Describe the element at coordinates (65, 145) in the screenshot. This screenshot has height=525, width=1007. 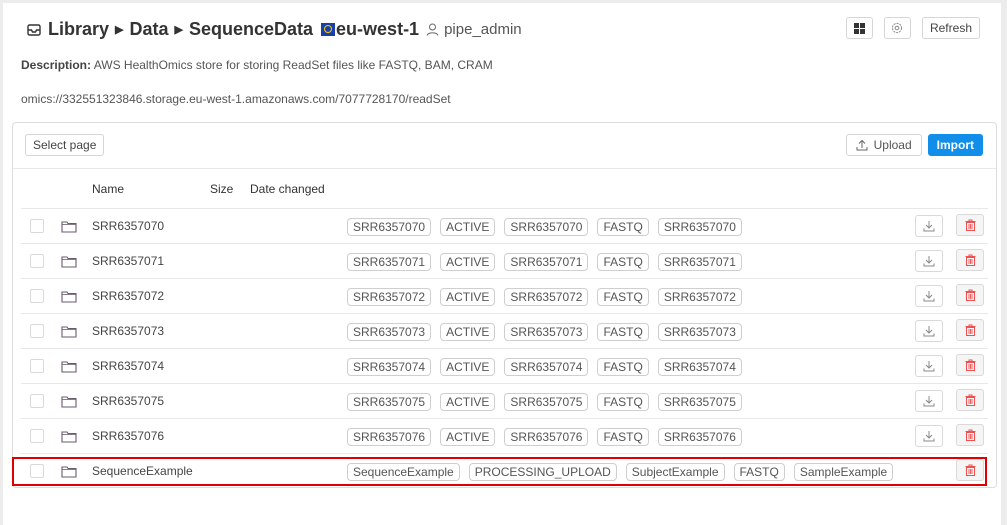
I see `select-page-button: Select page` at that location.